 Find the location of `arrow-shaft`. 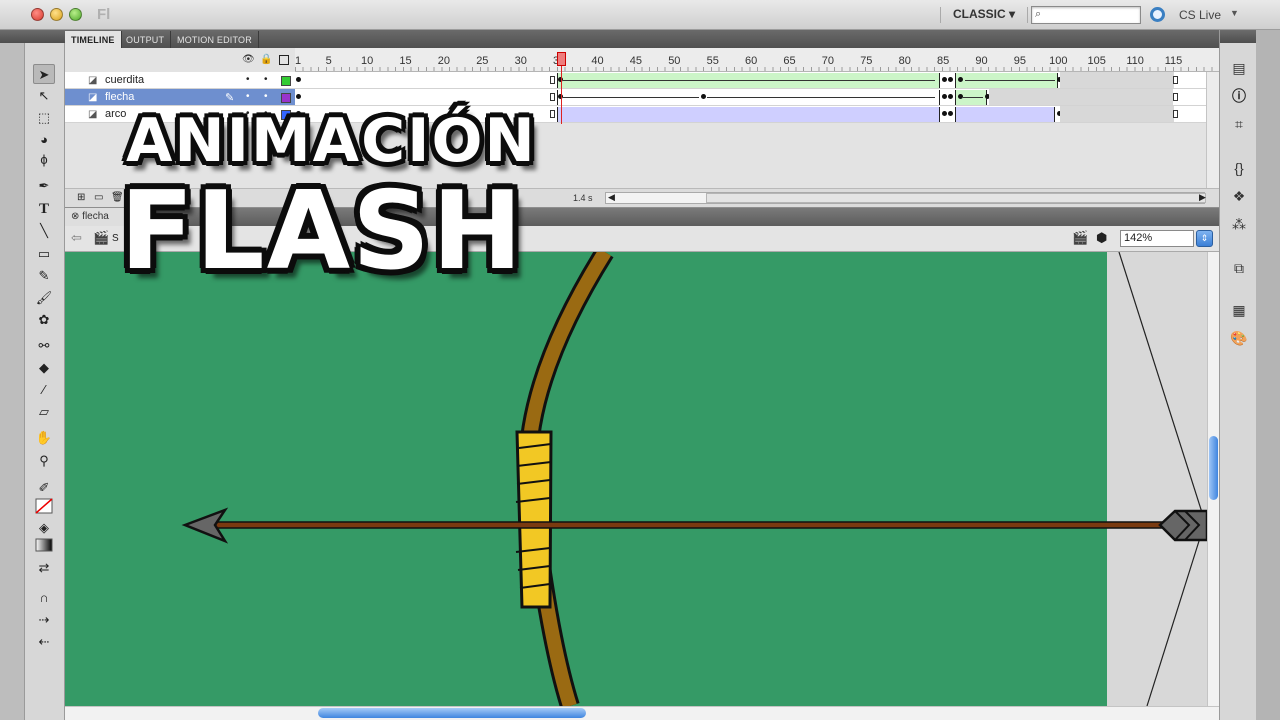

arrow-shaft is located at coordinates (708, 525).